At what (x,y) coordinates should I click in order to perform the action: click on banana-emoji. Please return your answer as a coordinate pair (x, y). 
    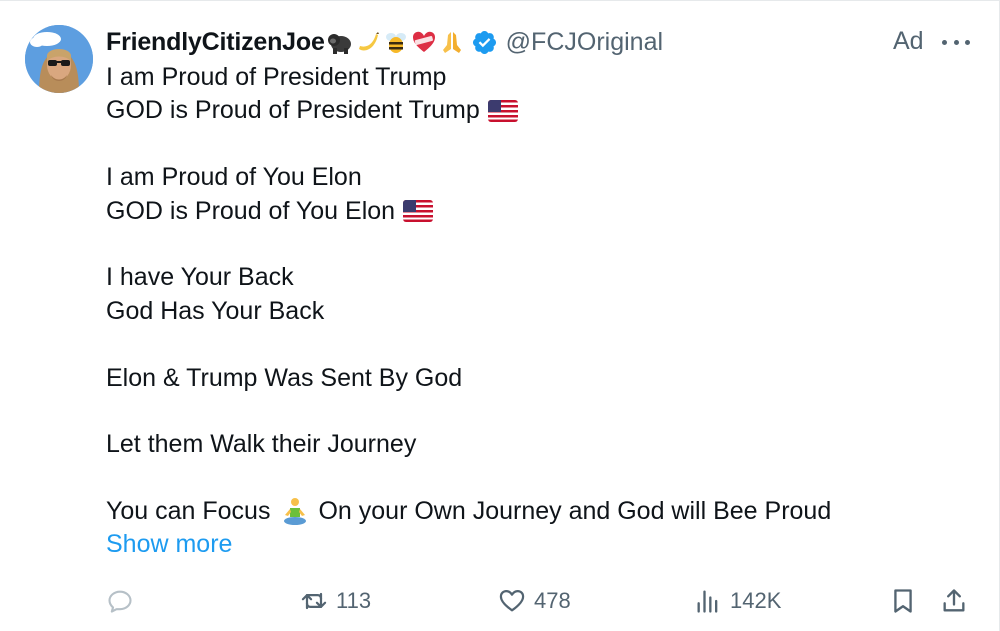
    Looking at the image, I should click on (368, 41).